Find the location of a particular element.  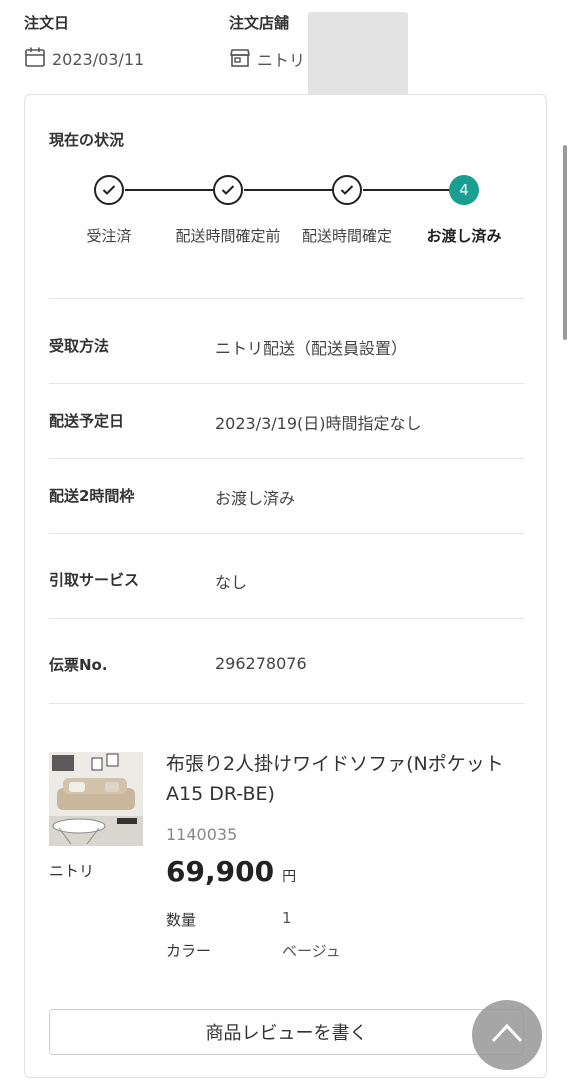

write-review-button: 商品レビューを書く is located at coordinates (286, 1032).